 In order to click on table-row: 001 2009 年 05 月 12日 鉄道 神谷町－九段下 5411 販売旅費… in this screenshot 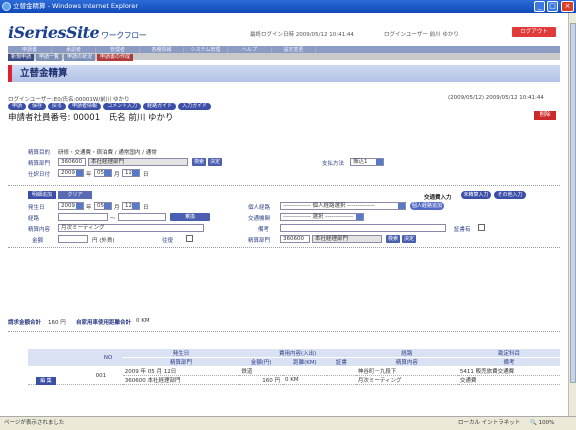, I will do `click(294, 375)`.